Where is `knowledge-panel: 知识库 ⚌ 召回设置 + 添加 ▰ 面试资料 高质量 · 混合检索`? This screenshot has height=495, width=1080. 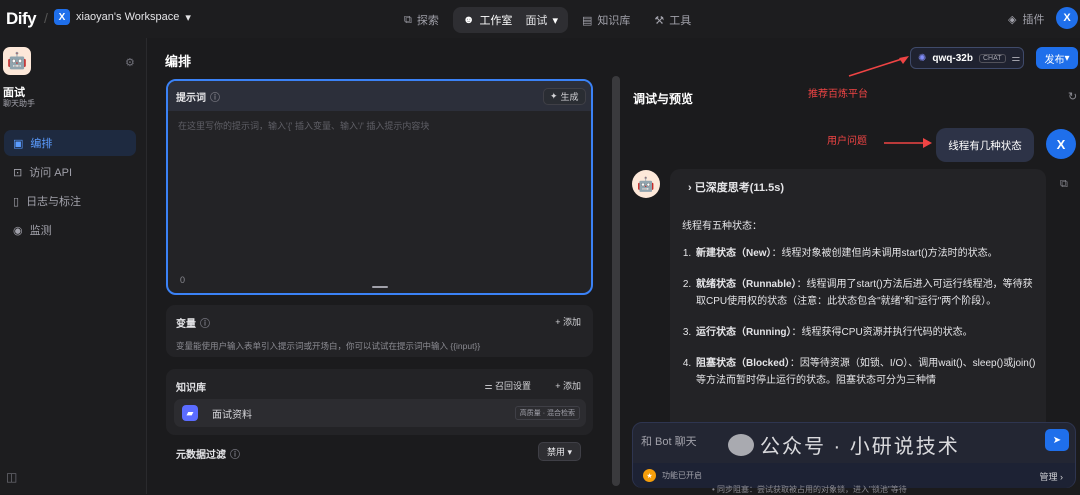
knowledge-panel: 知识库 ⚌ 召回设置 + 添加 ▰ 面试资料 高质量 · 混合检索 is located at coordinates (379, 402).